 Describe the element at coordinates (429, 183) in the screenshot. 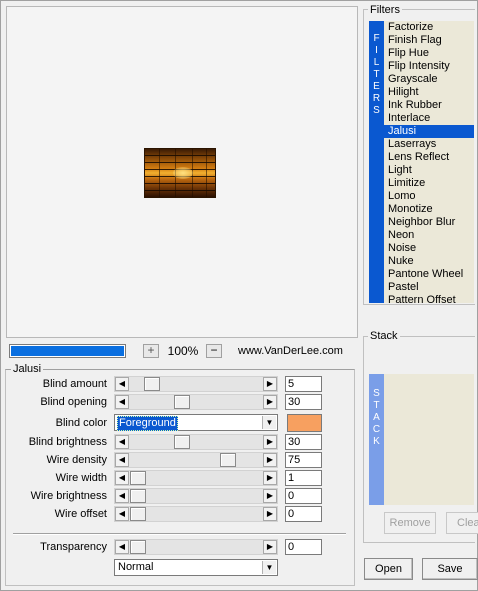

I see `filter-item: Limitize` at that location.